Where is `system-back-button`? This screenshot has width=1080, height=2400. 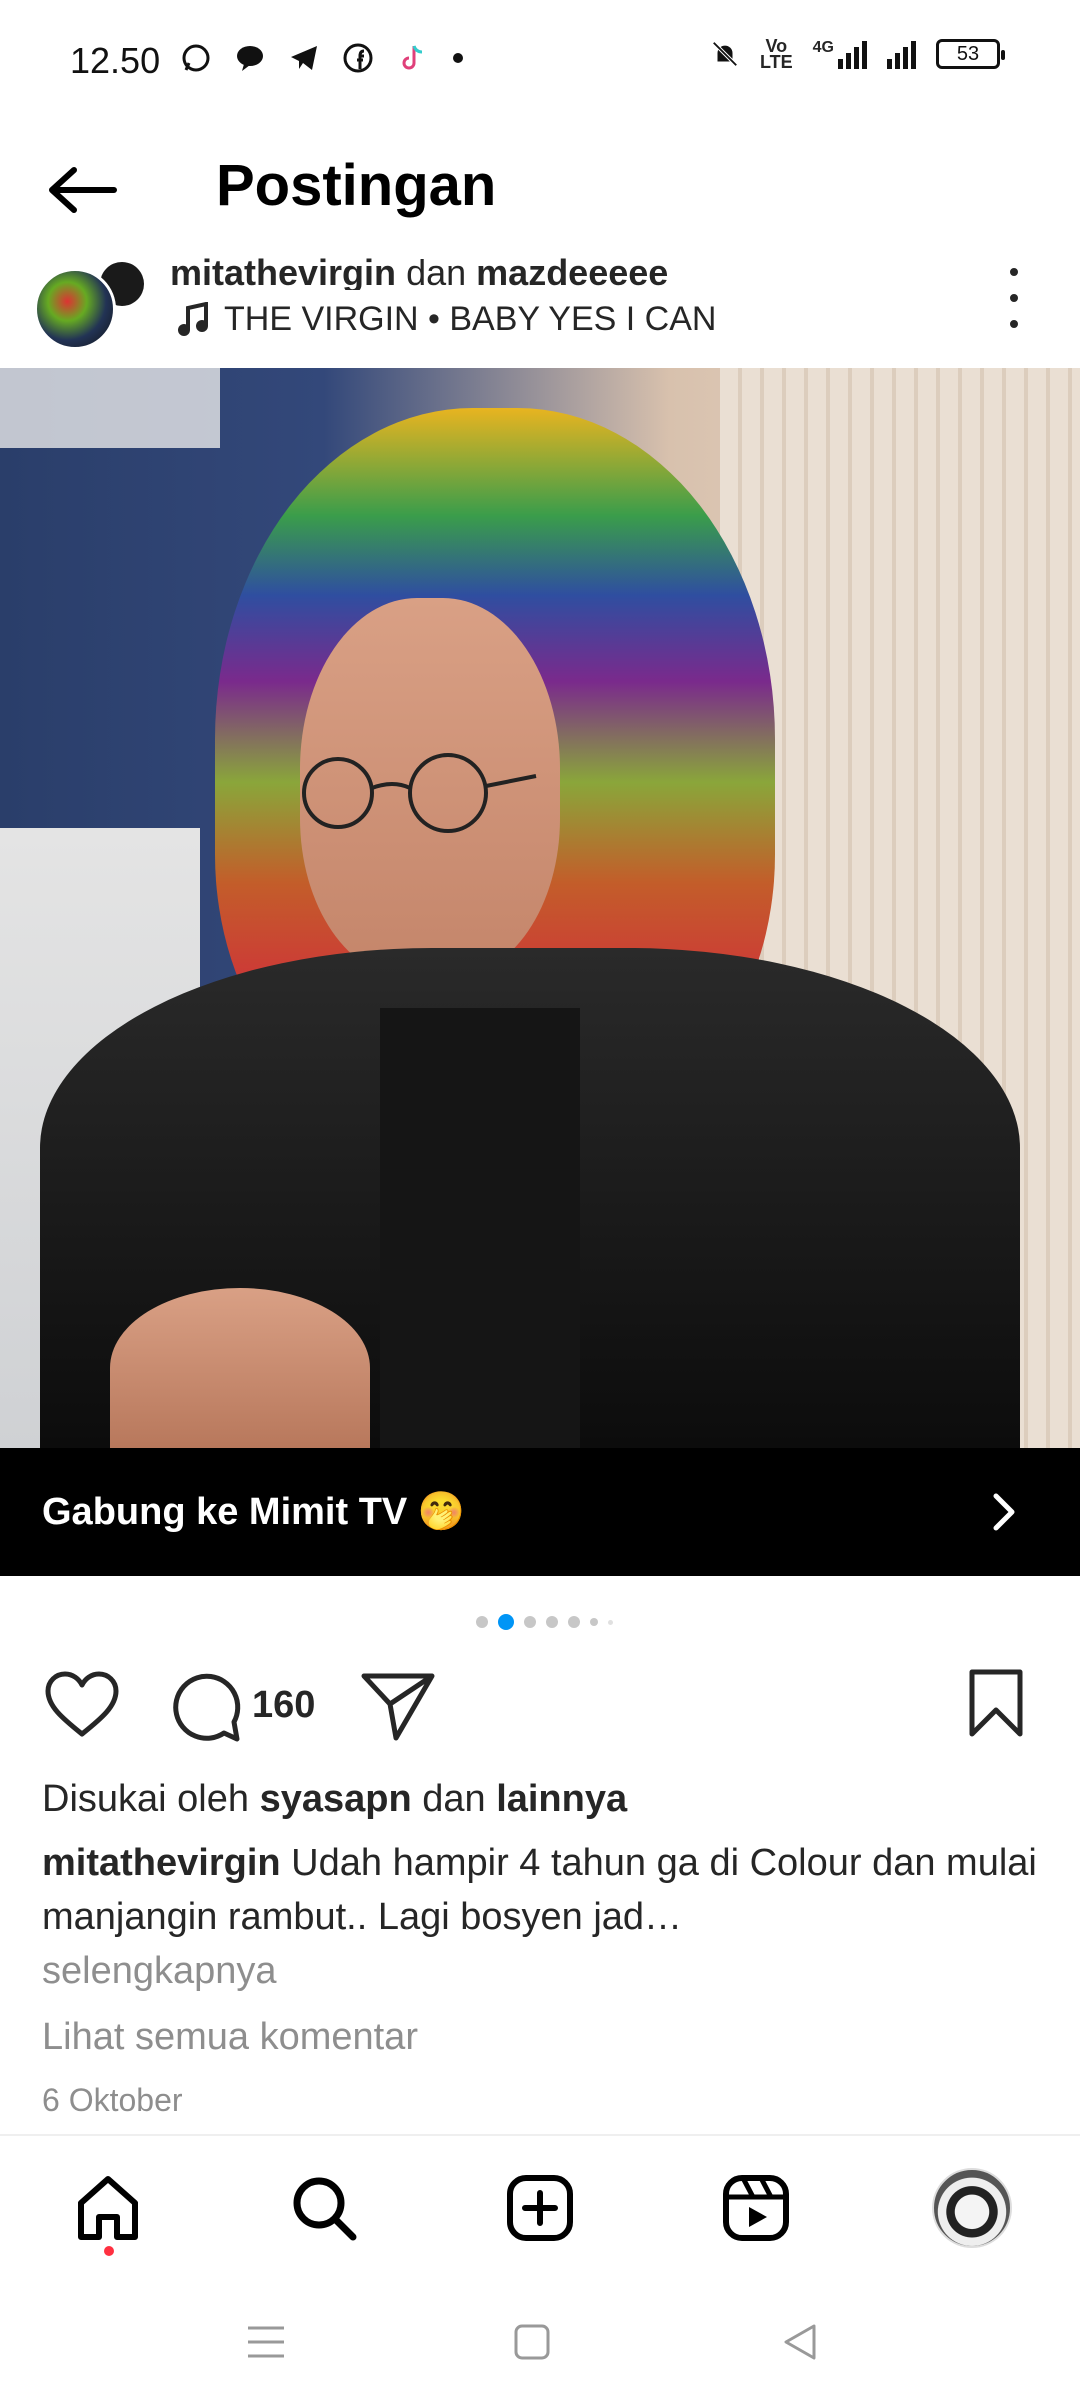
system-back-button is located at coordinates (800, 2342).